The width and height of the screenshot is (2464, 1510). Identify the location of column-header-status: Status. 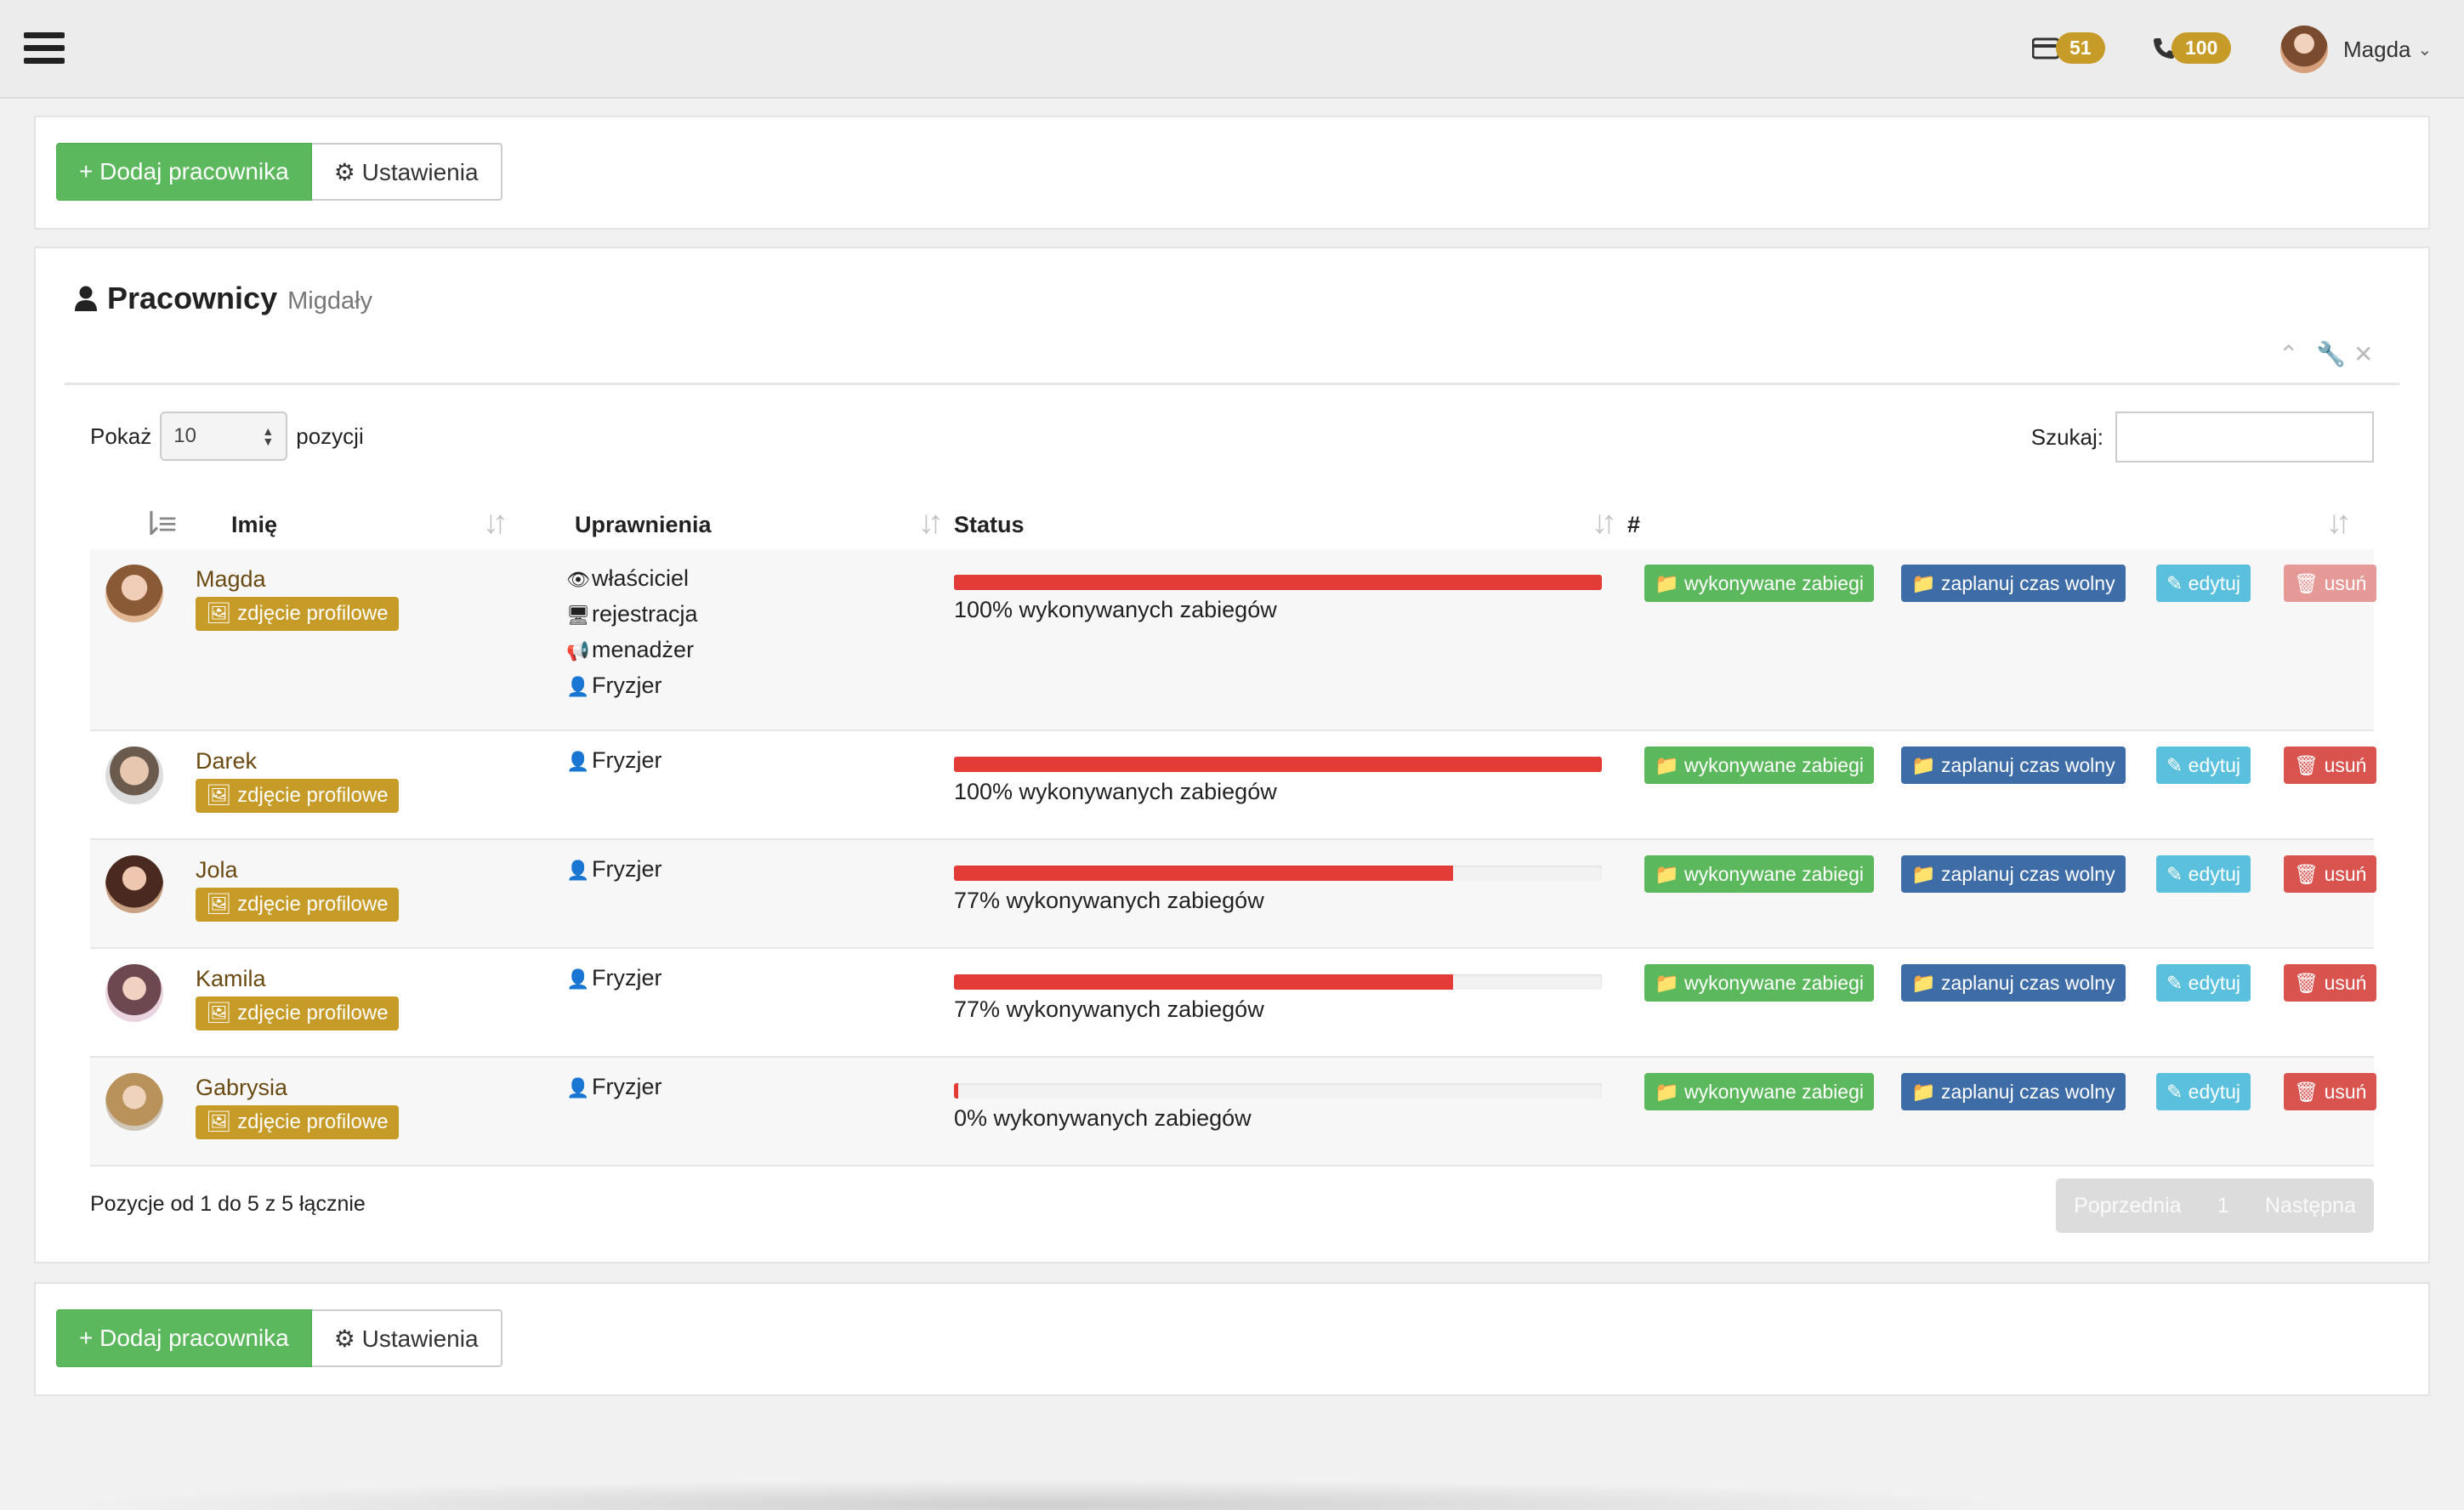
(989, 525).